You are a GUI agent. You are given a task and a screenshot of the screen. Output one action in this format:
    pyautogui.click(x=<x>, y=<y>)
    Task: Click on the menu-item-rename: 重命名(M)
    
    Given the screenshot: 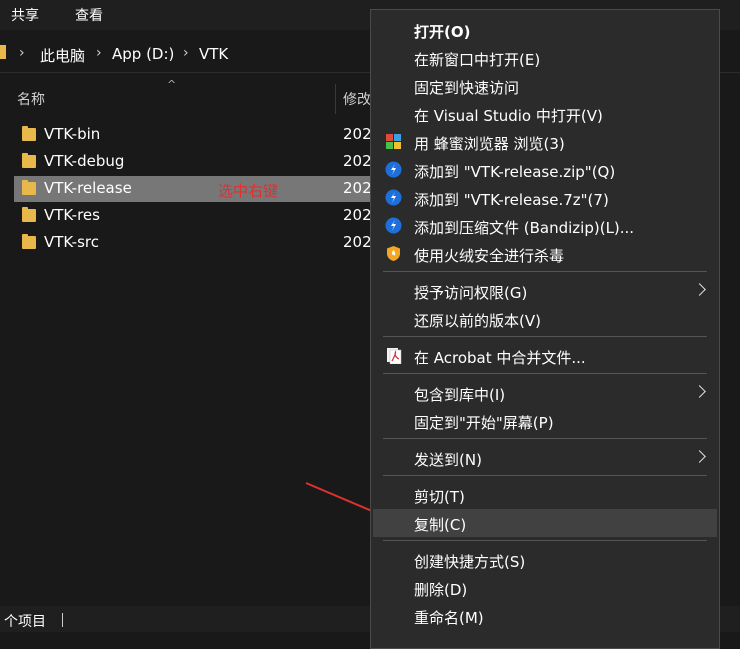 What is the action you would take?
    pyautogui.click(x=545, y=616)
    